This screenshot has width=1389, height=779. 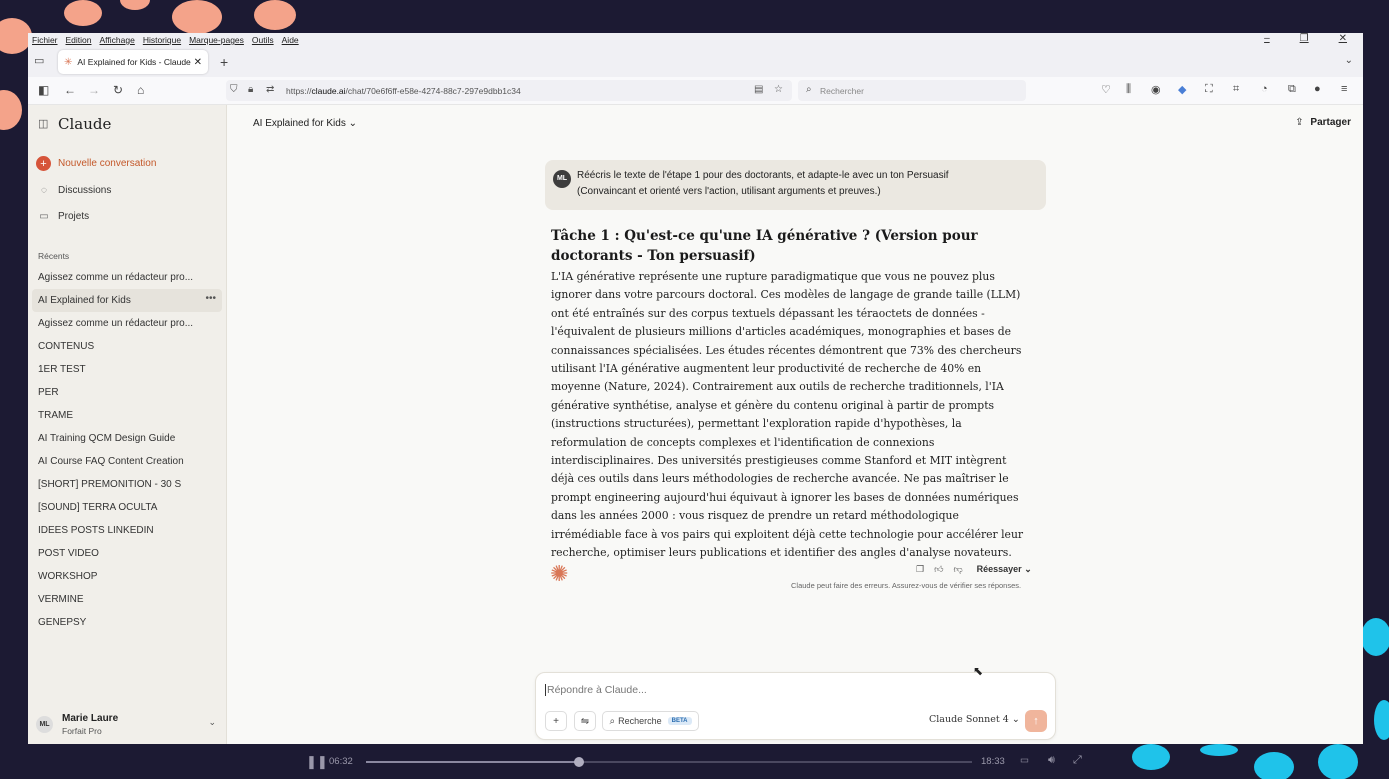 What do you see at coordinates (999, 569) in the screenshot?
I see `retry-label: Réessayer` at bounding box center [999, 569].